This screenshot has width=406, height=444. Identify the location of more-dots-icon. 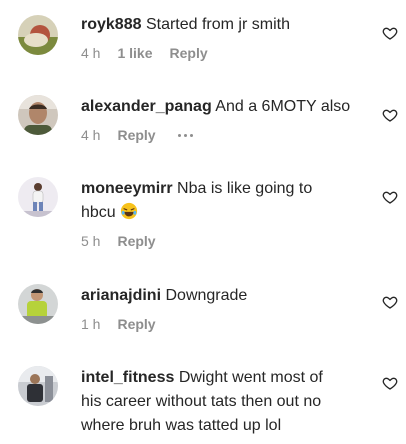
(185, 135).